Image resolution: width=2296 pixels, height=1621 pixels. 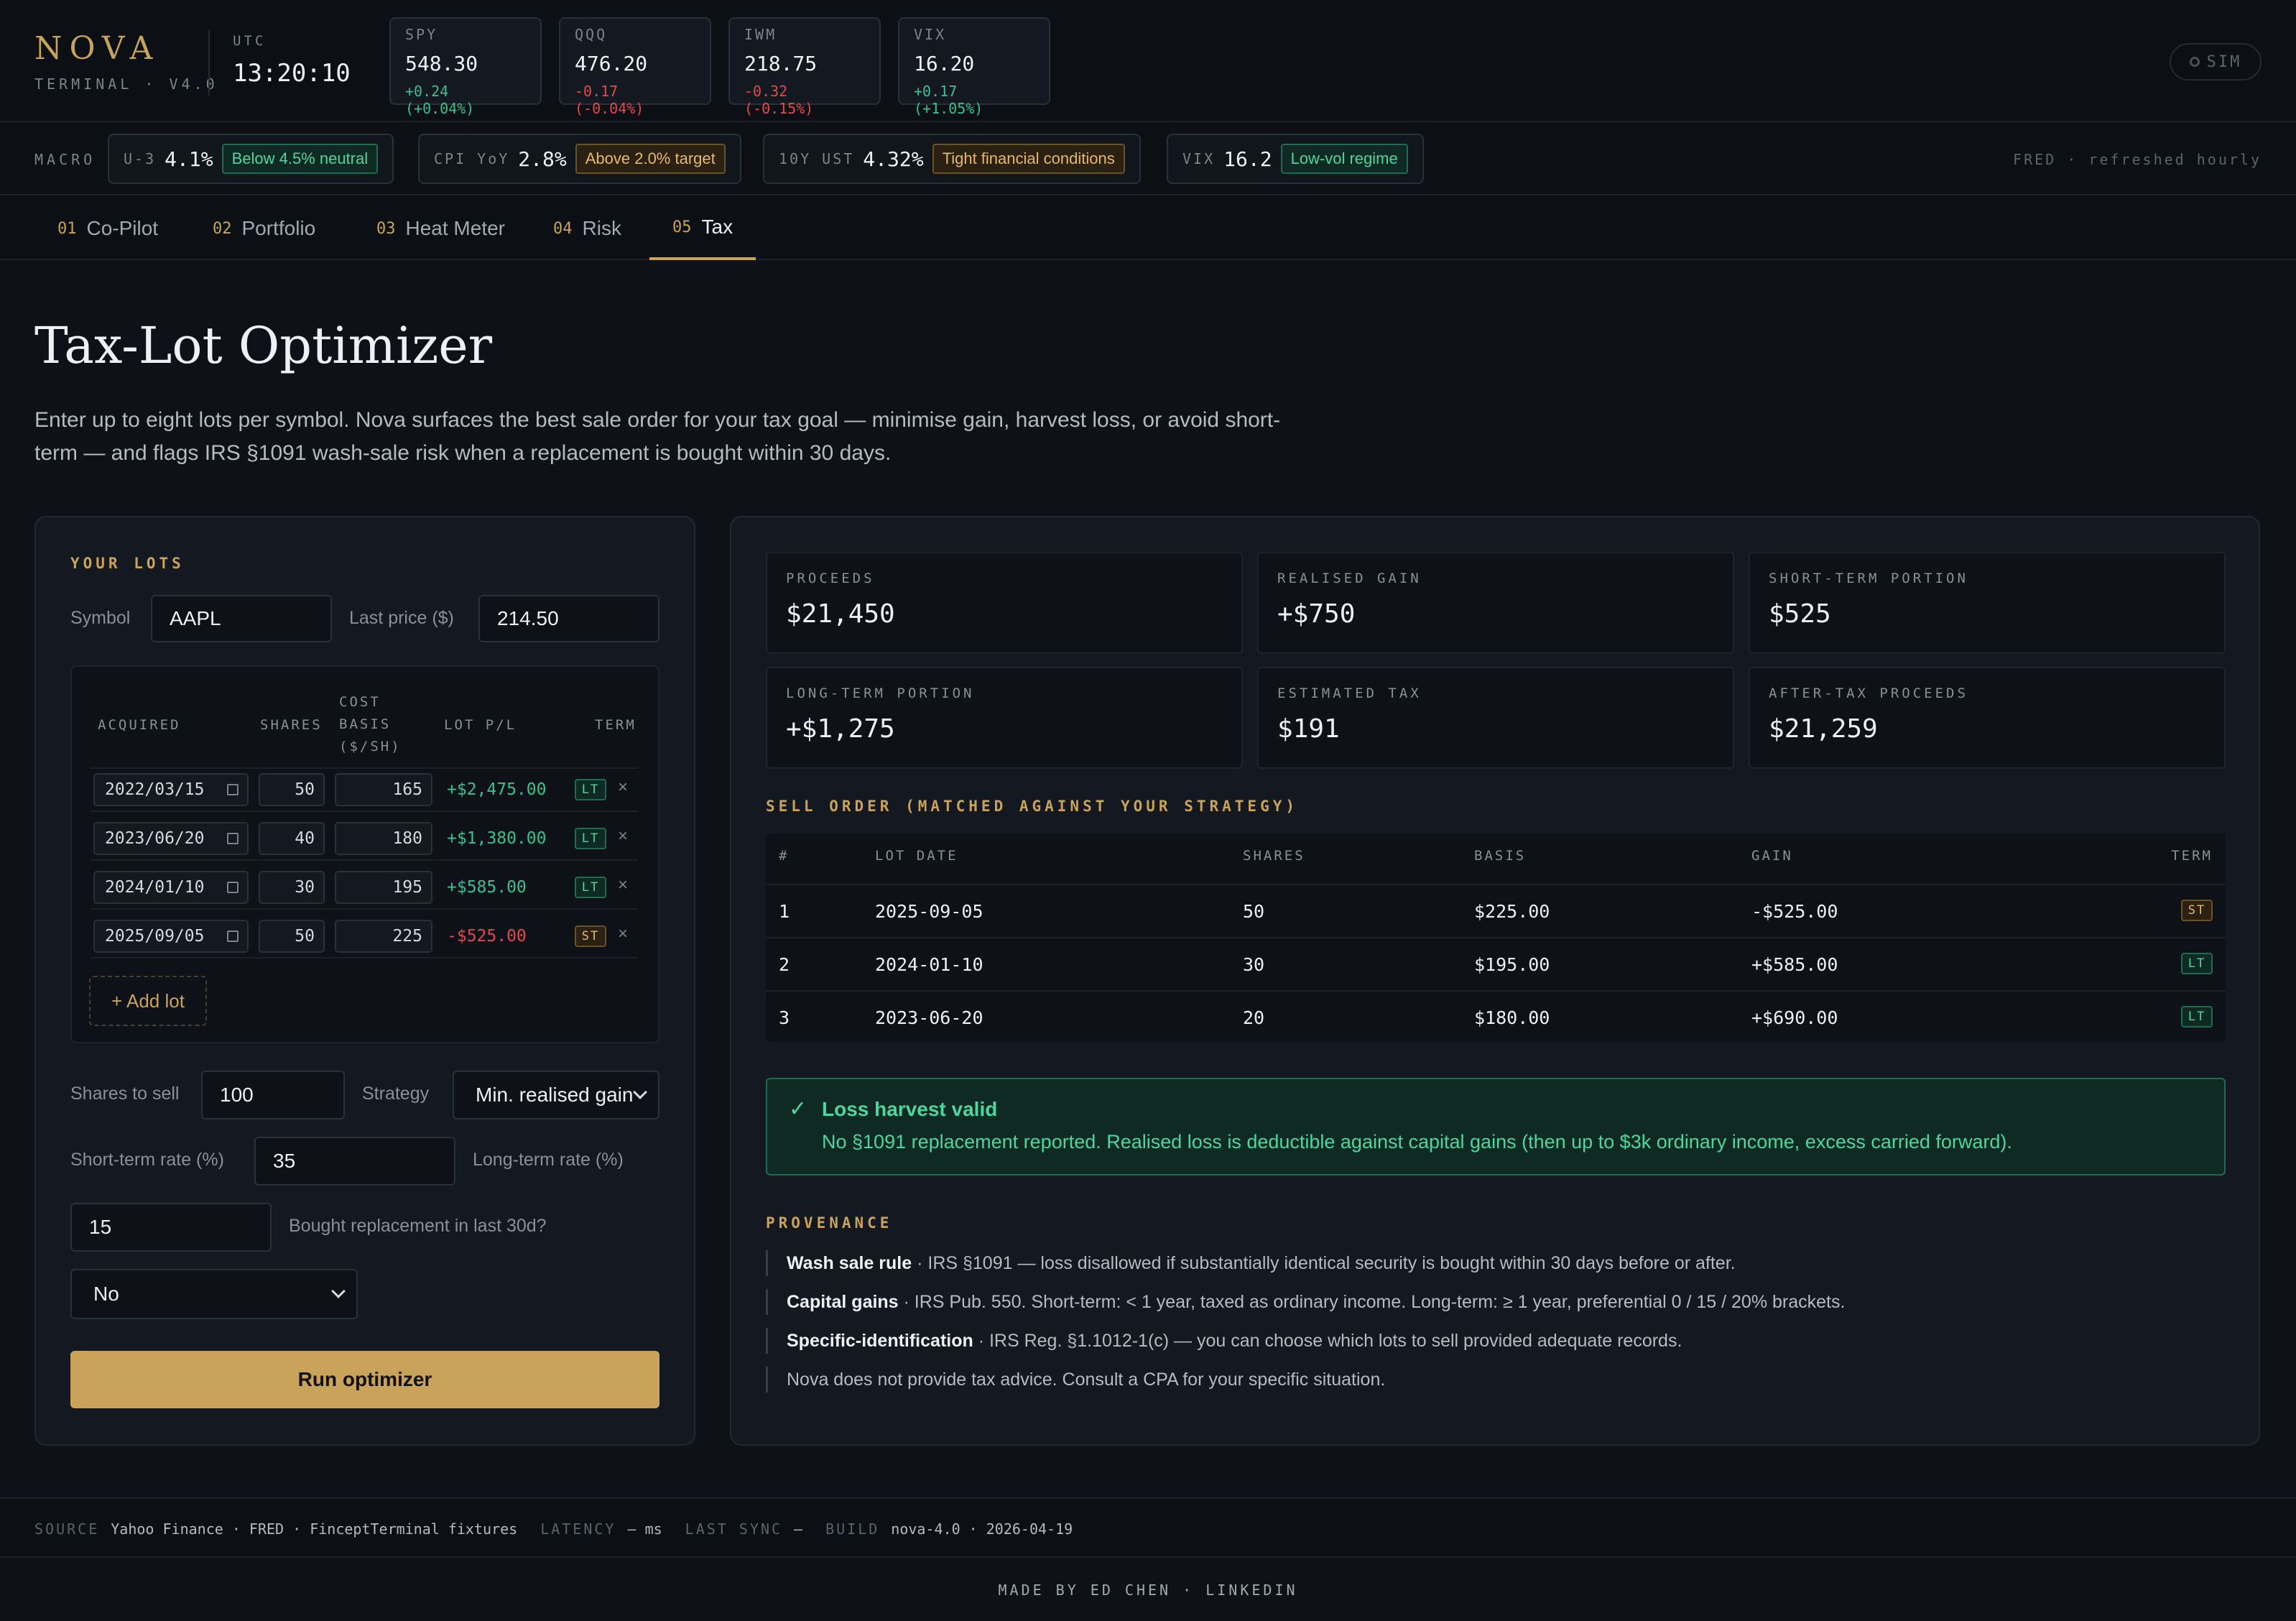 What do you see at coordinates (125, 1094) in the screenshot?
I see `shares-to-sell-label: Shares to sell` at bounding box center [125, 1094].